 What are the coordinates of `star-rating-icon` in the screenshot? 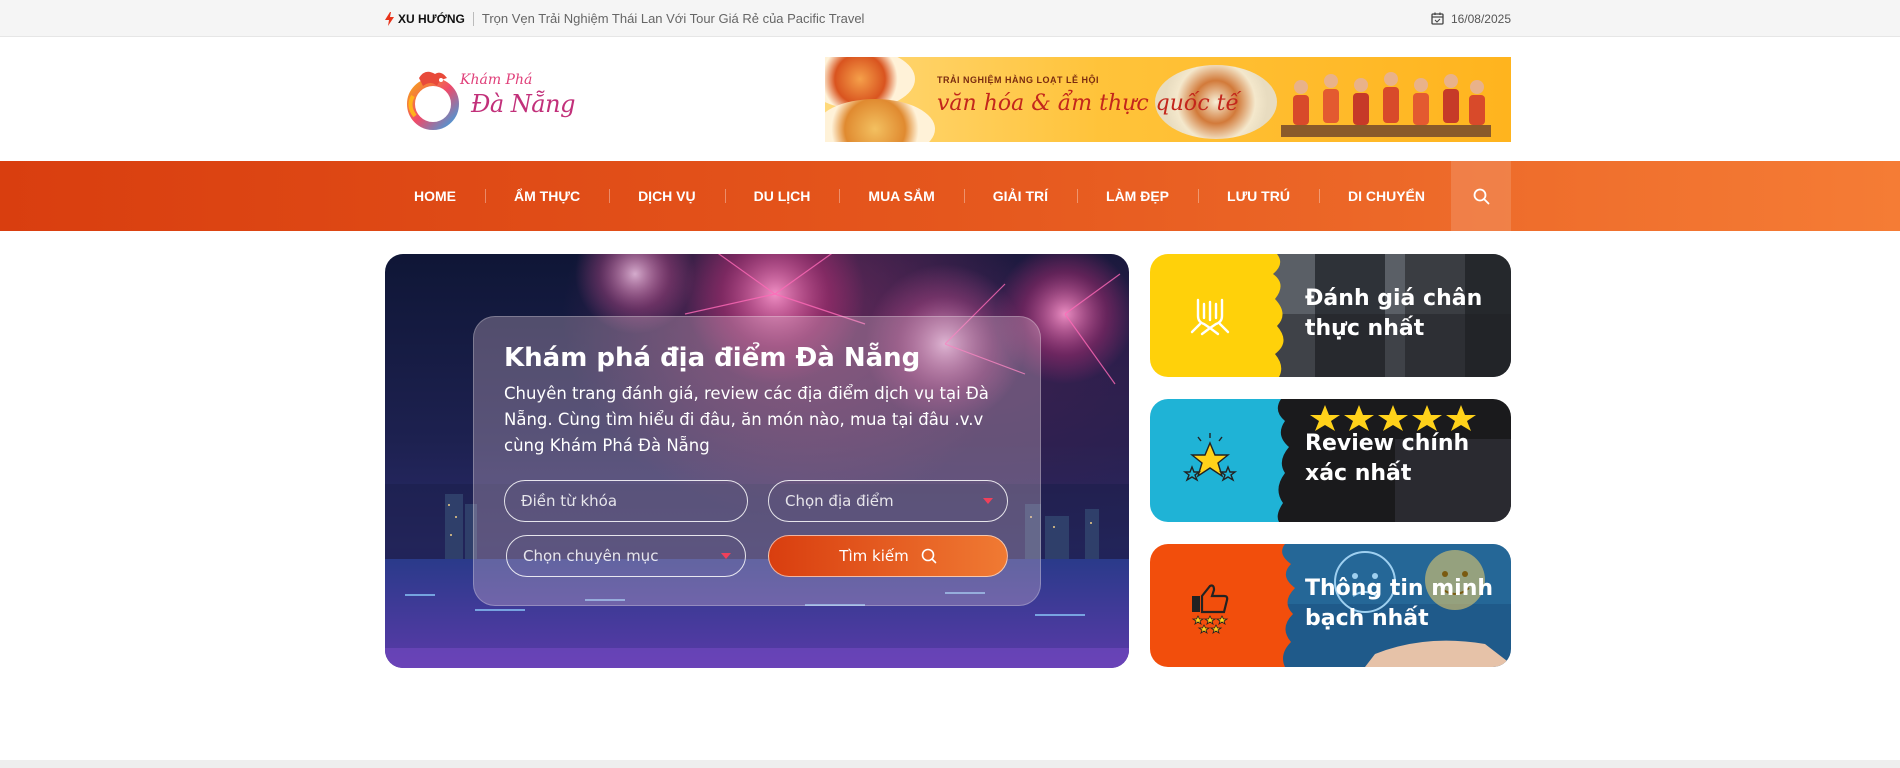 It's located at (1210, 457).